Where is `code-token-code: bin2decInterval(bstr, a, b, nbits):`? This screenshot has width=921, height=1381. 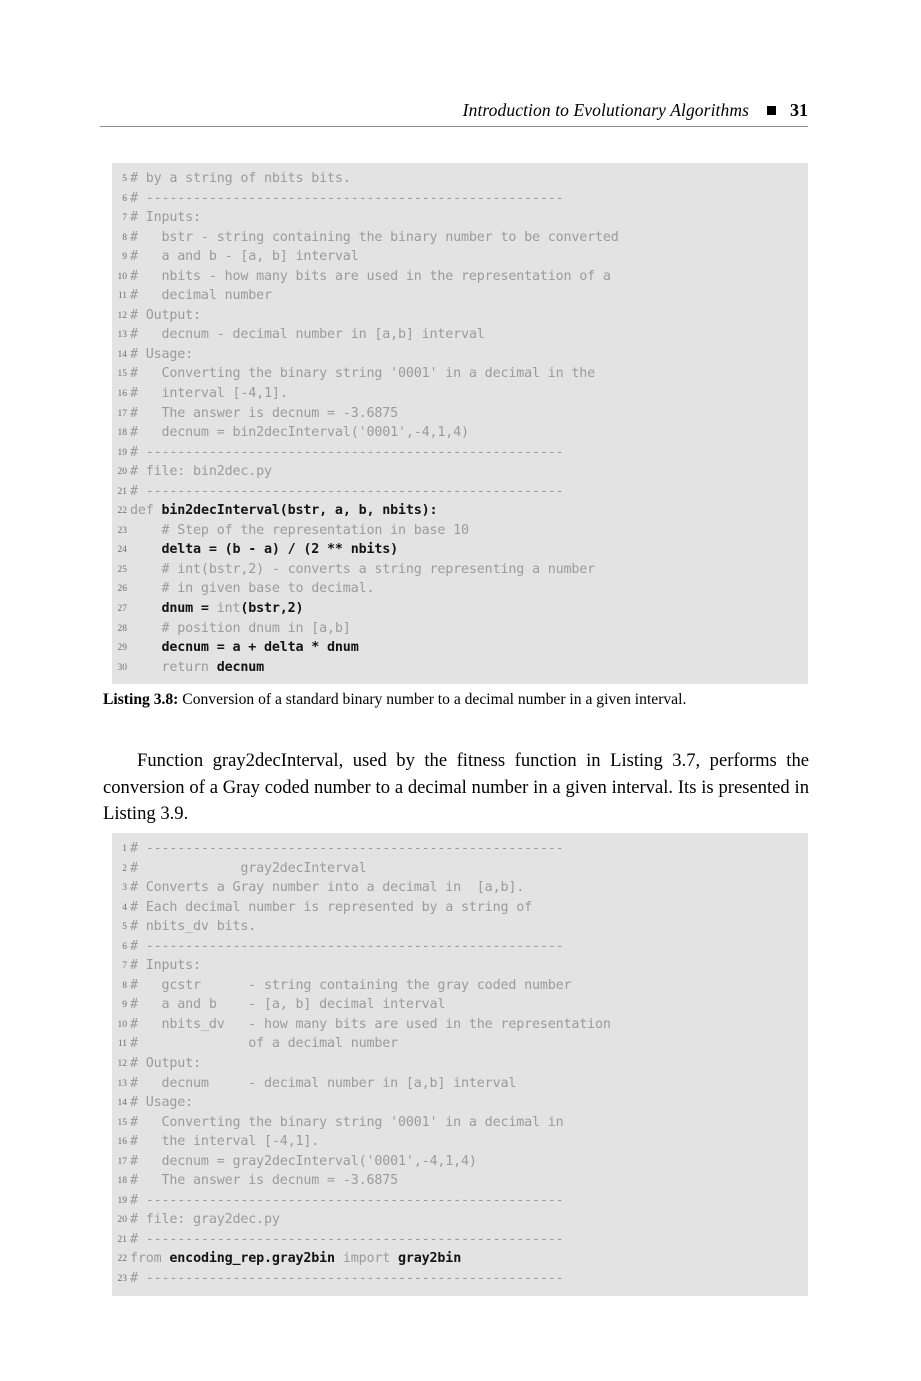
code-token-code: bin2decInterval(bstr, a, b, nbits): is located at coordinates (299, 511).